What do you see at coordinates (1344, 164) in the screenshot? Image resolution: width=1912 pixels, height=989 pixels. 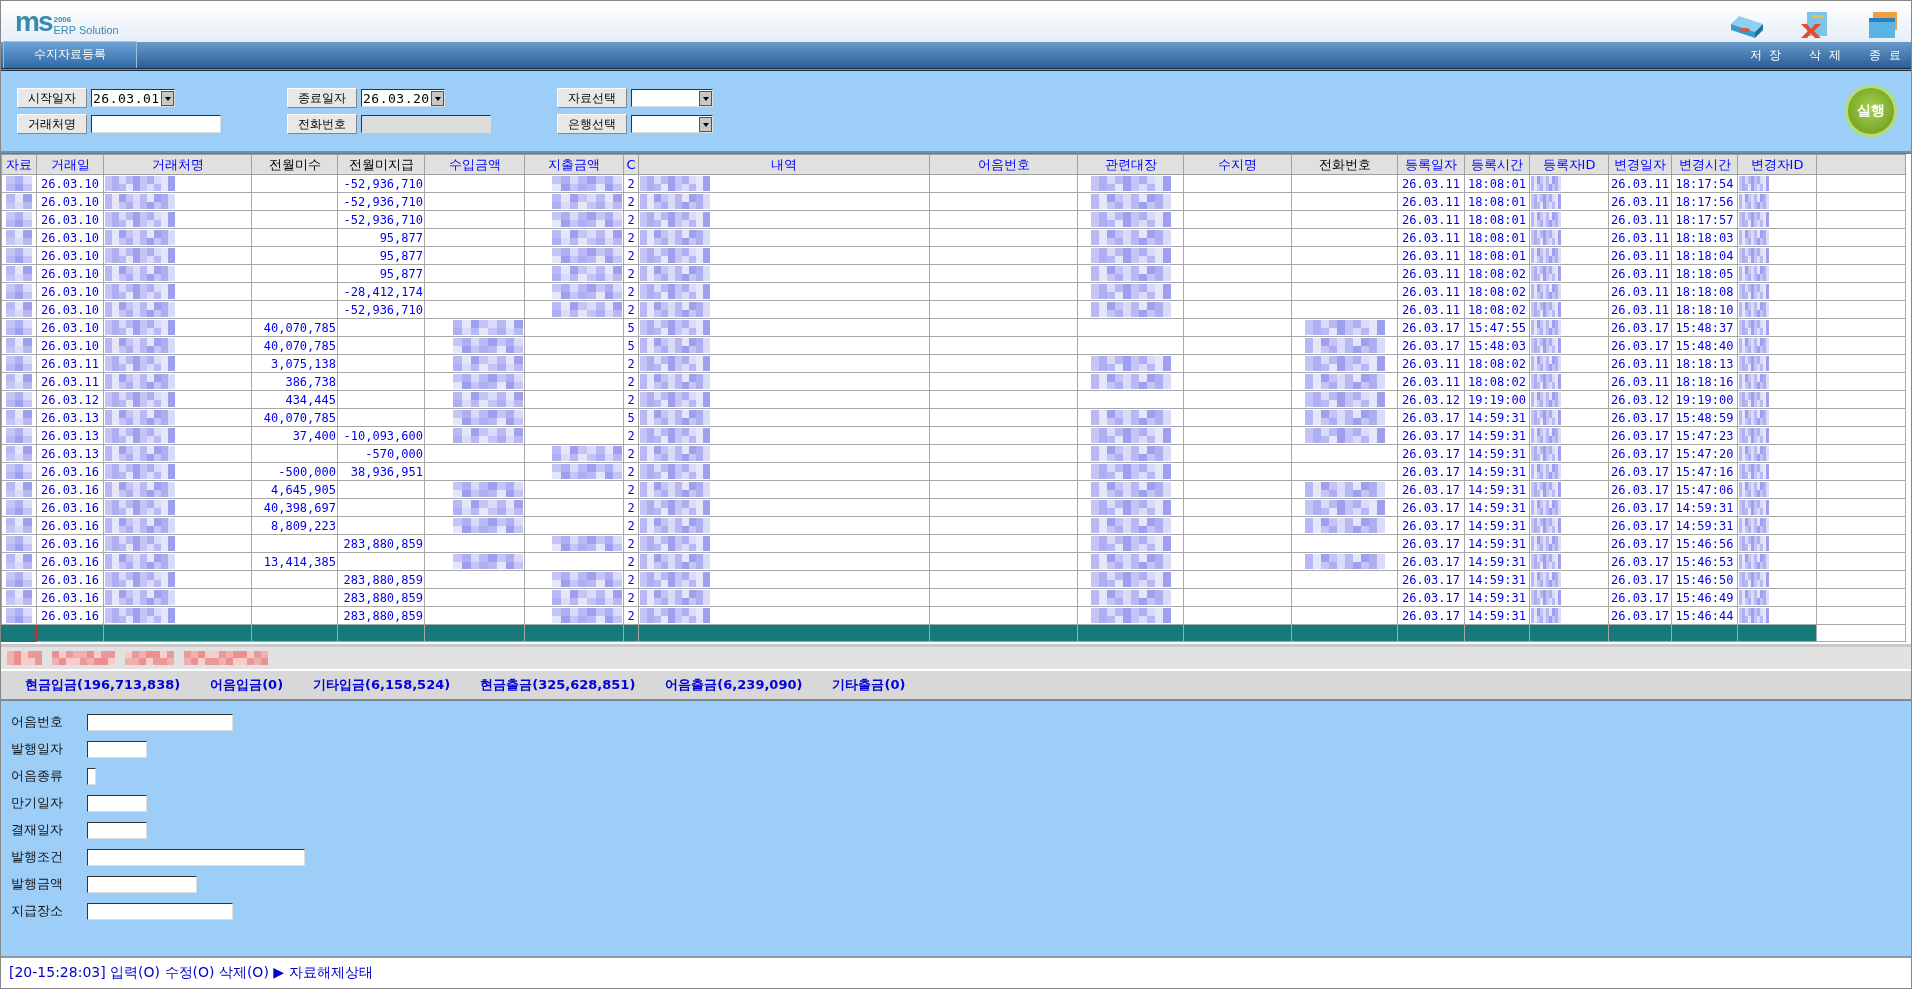 I see `column-header: 전화번호` at bounding box center [1344, 164].